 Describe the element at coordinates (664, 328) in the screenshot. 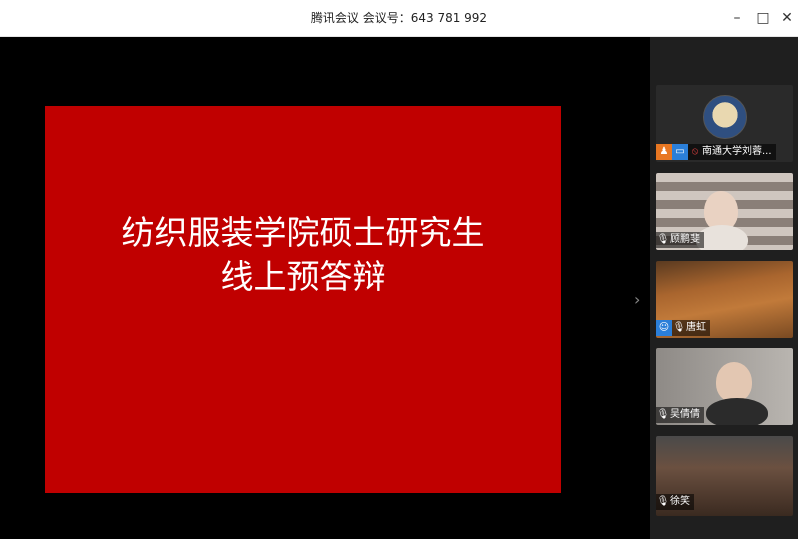

I see `avatar-icon: ☺` at that location.